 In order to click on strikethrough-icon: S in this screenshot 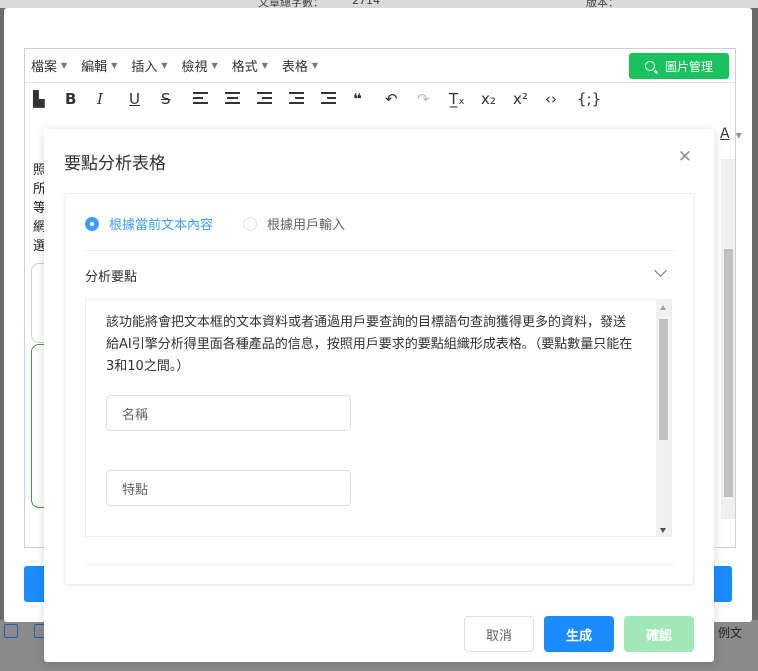, I will do `click(177, 99)`.